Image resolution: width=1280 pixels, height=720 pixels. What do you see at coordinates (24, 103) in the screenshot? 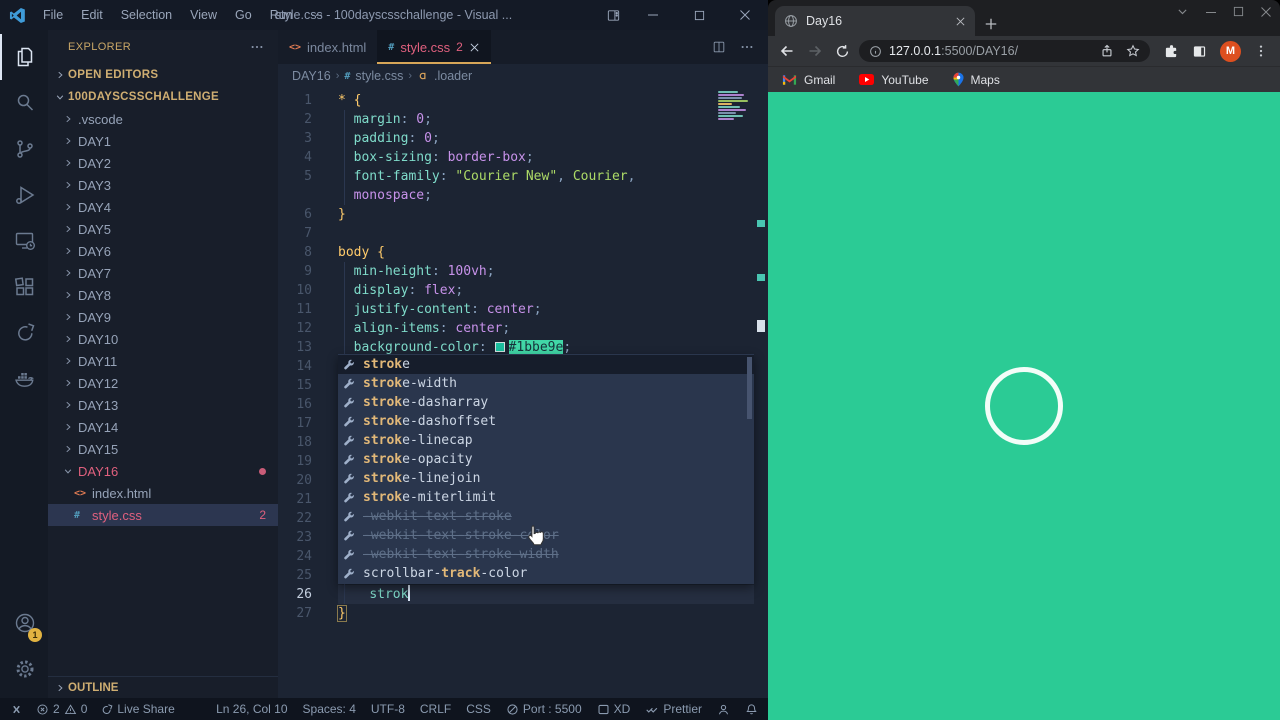
I see `search-icon` at bounding box center [24, 103].